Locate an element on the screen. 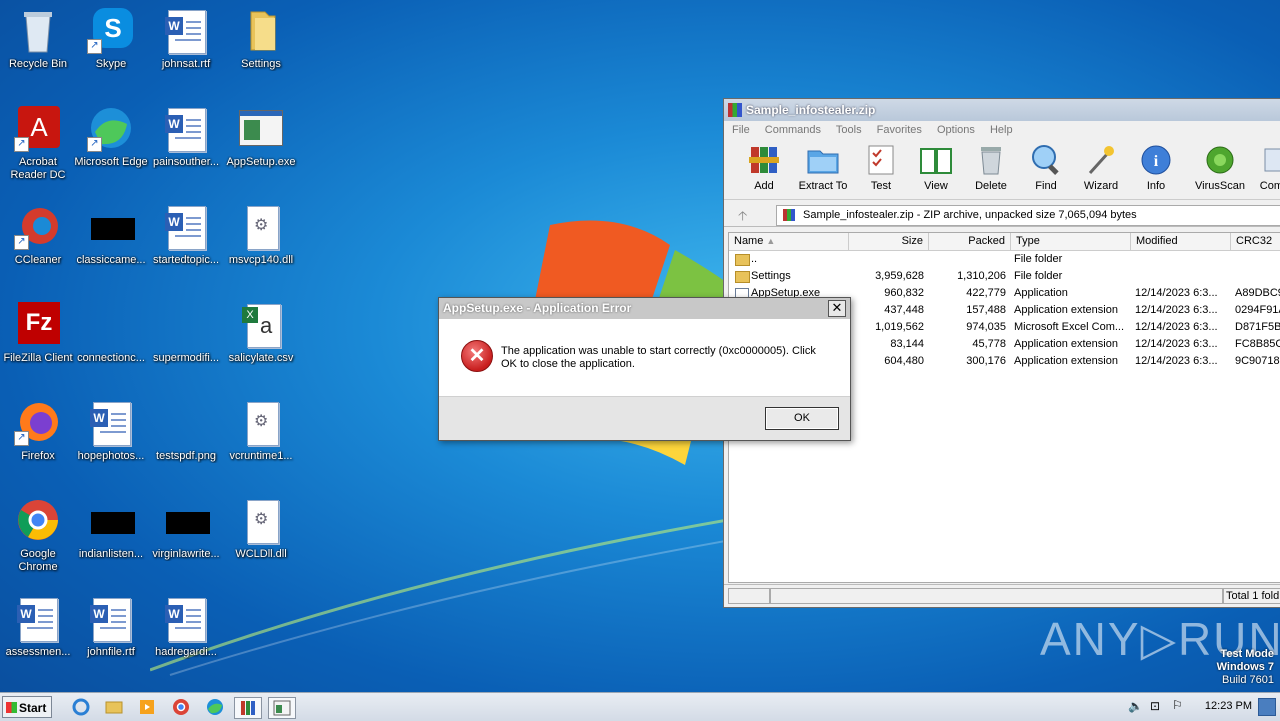 The image size is (1280, 721). winrar-title: Sample_infostealer.zip is located at coordinates (811, 110).